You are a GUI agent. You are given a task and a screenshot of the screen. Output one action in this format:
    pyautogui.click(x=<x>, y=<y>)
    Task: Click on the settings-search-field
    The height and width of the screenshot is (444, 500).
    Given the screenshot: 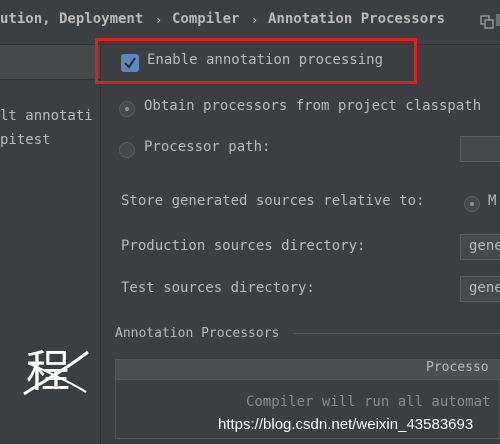 What is the action you would take?
    pyautogui.click(x=50, y=62)
    